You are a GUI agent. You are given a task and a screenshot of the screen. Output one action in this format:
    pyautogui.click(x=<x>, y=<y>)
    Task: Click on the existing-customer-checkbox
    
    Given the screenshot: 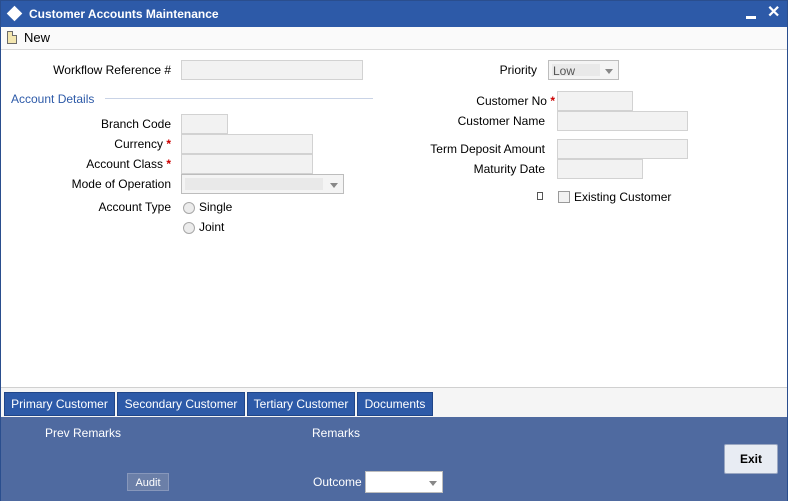 What is the action you would take?
    pyautogui.click(x=564, y=197)
    